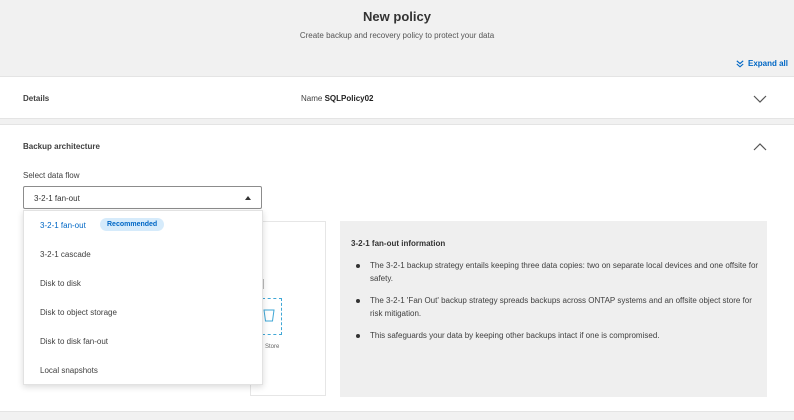 The width and height of the screenshot is (794, 420). What do you see at coordinates (312, 98) in the screenshot?
I see `policy-name-label: Name` at bounding box center [312, 98].